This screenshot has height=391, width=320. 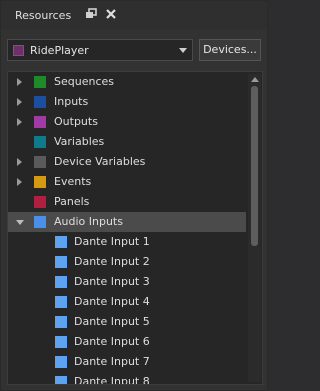 I want to click on tree-child-item: Dante Input 6, so click(x=127, y=342).